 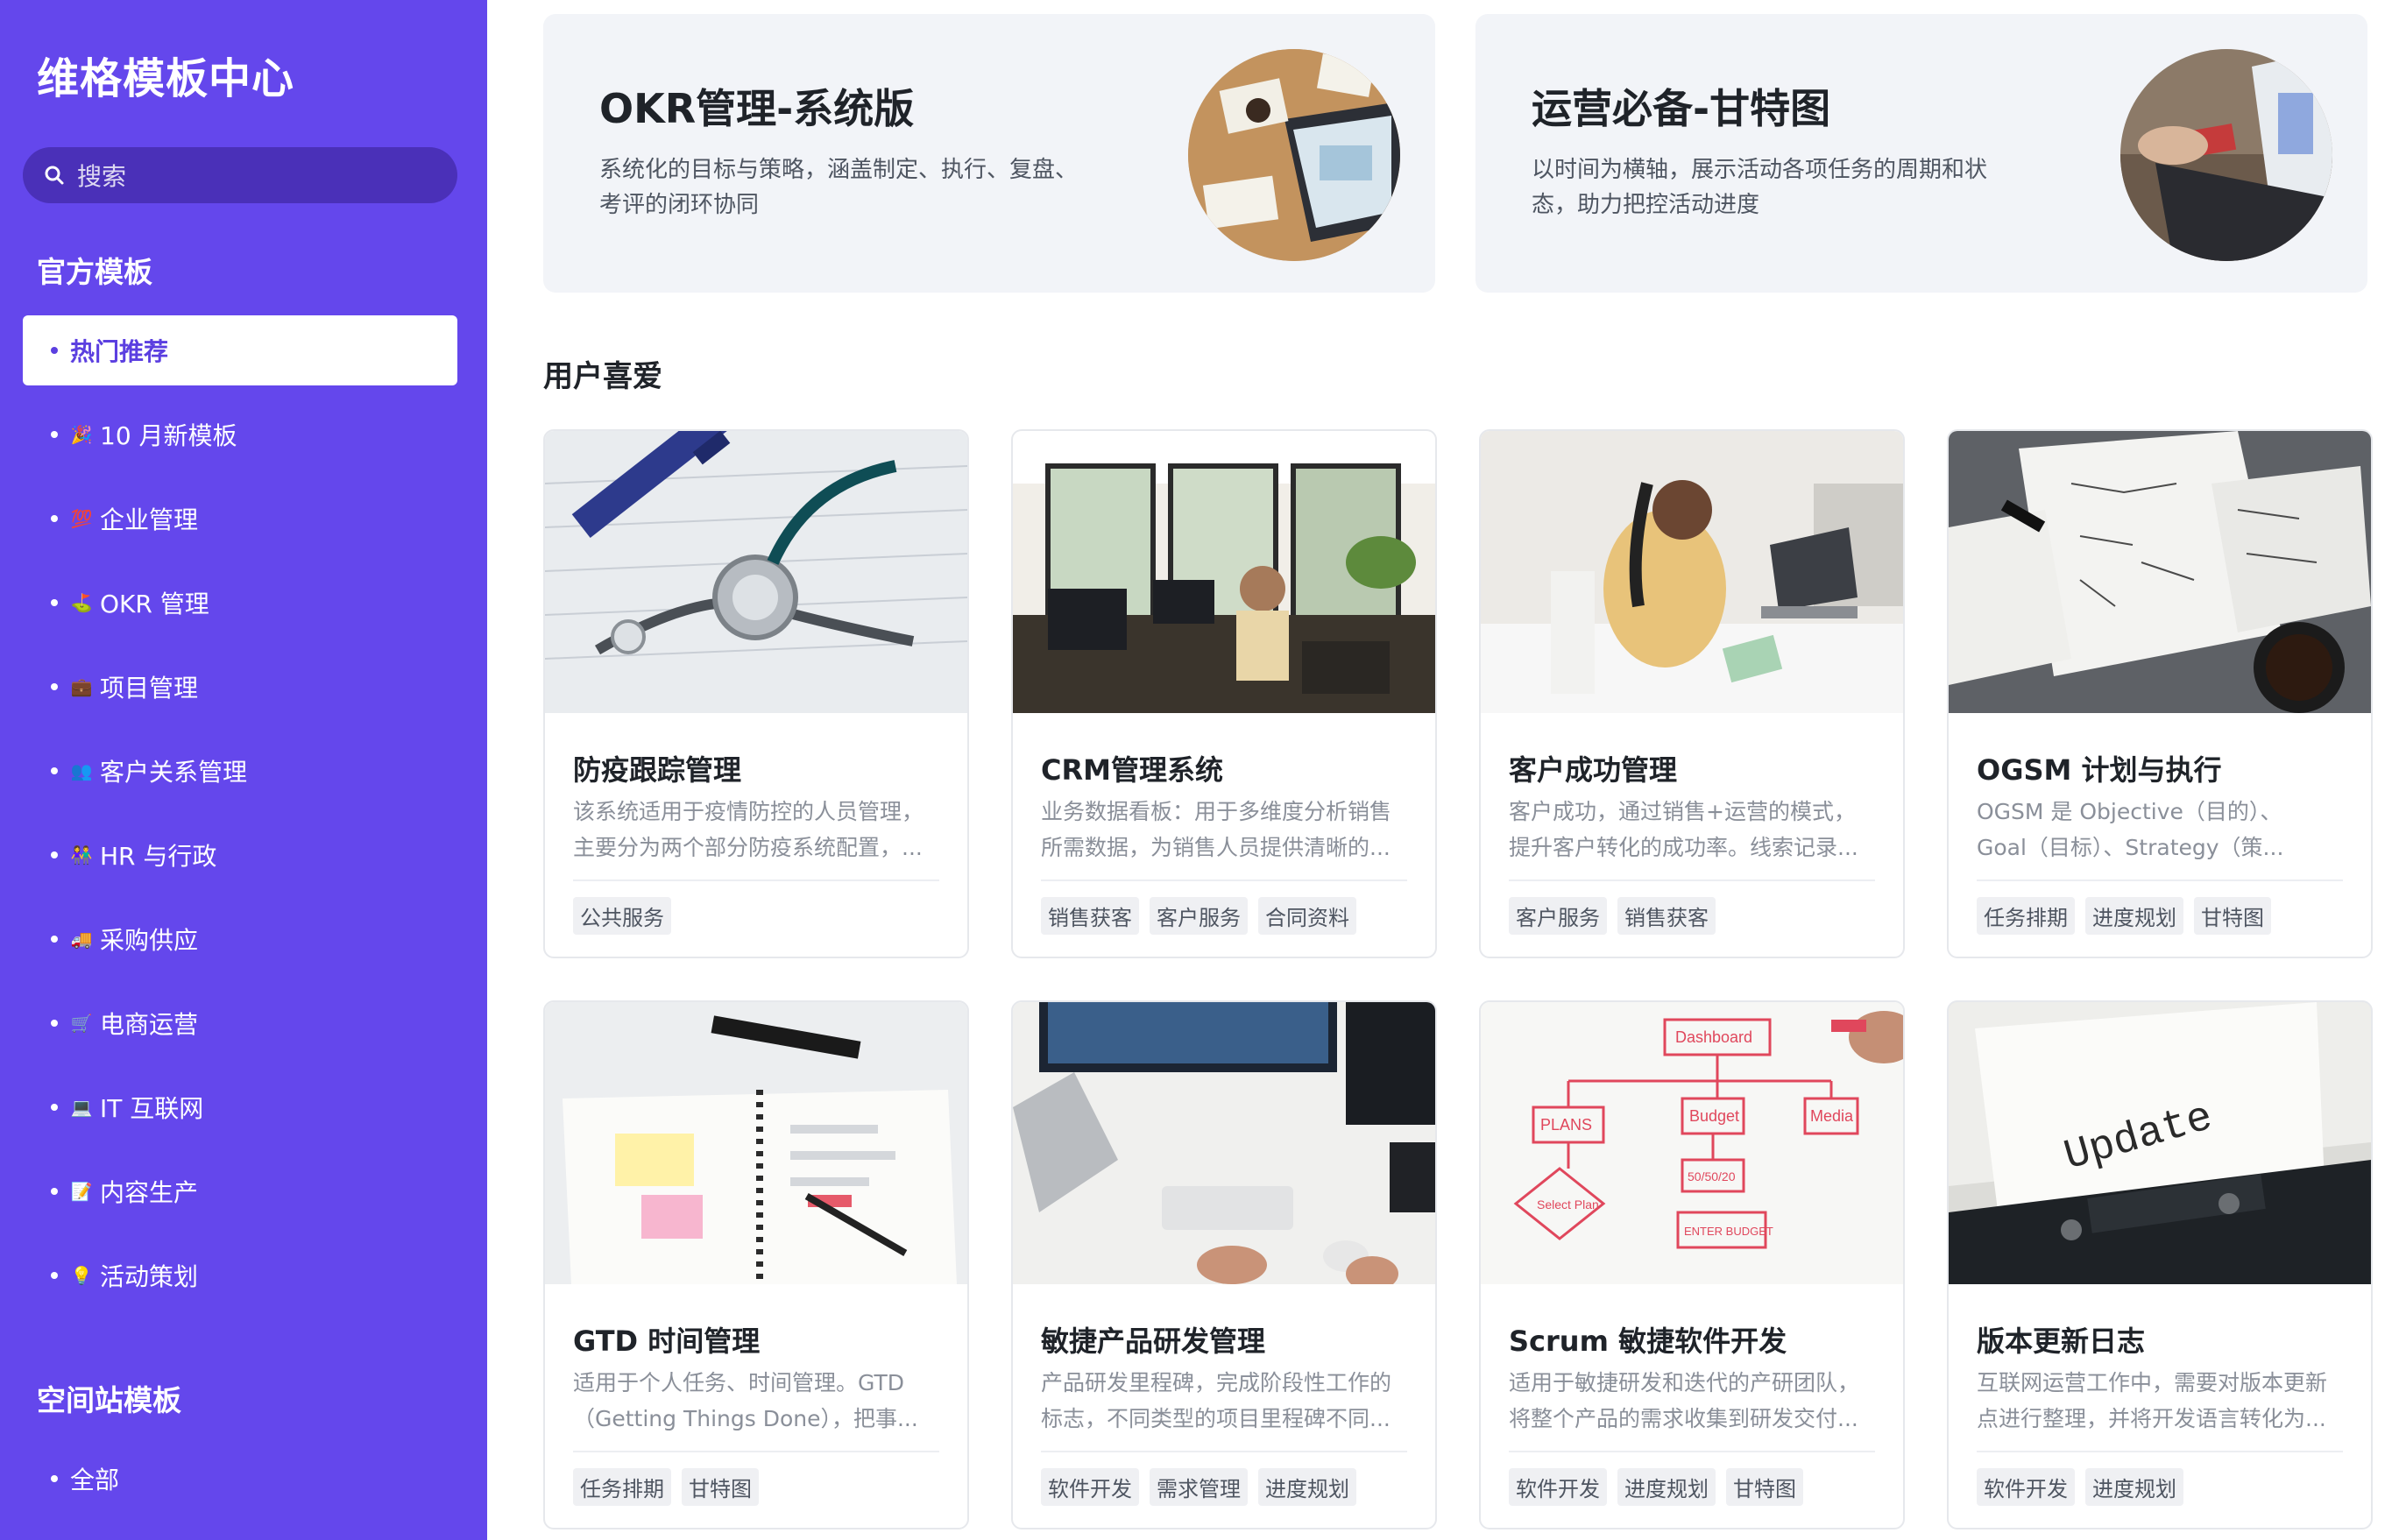 I want to click on sidebar-item-hr: 👫 HR 与行政, so click(x=240, y=855).